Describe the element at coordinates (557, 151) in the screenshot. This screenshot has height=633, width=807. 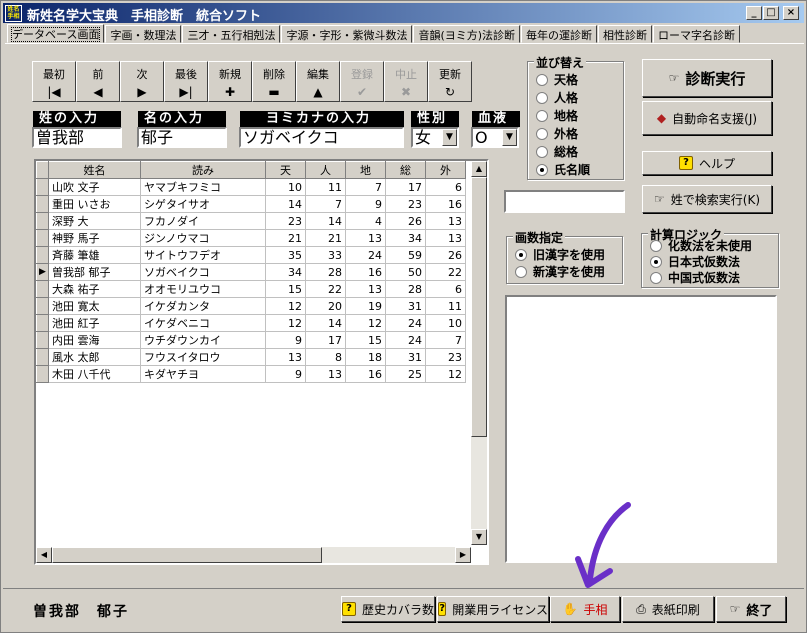
I see `sort-radio: 総格` at that location.